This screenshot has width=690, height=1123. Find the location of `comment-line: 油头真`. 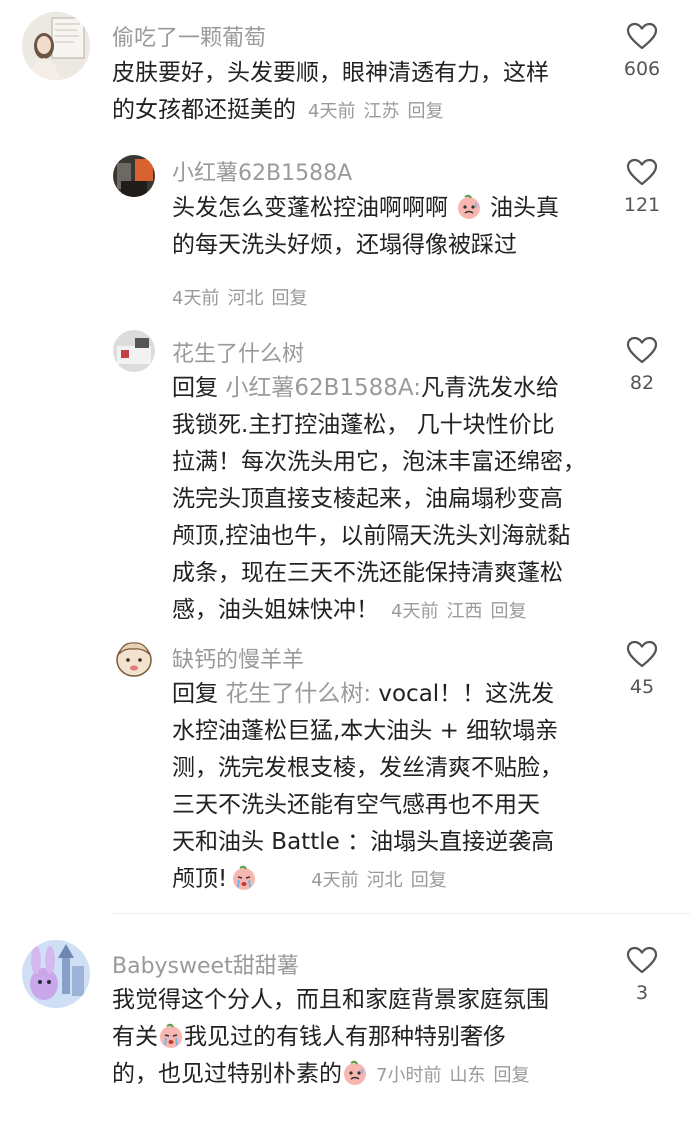

comment-line: 油头真 is located at coordinates (524, 208).